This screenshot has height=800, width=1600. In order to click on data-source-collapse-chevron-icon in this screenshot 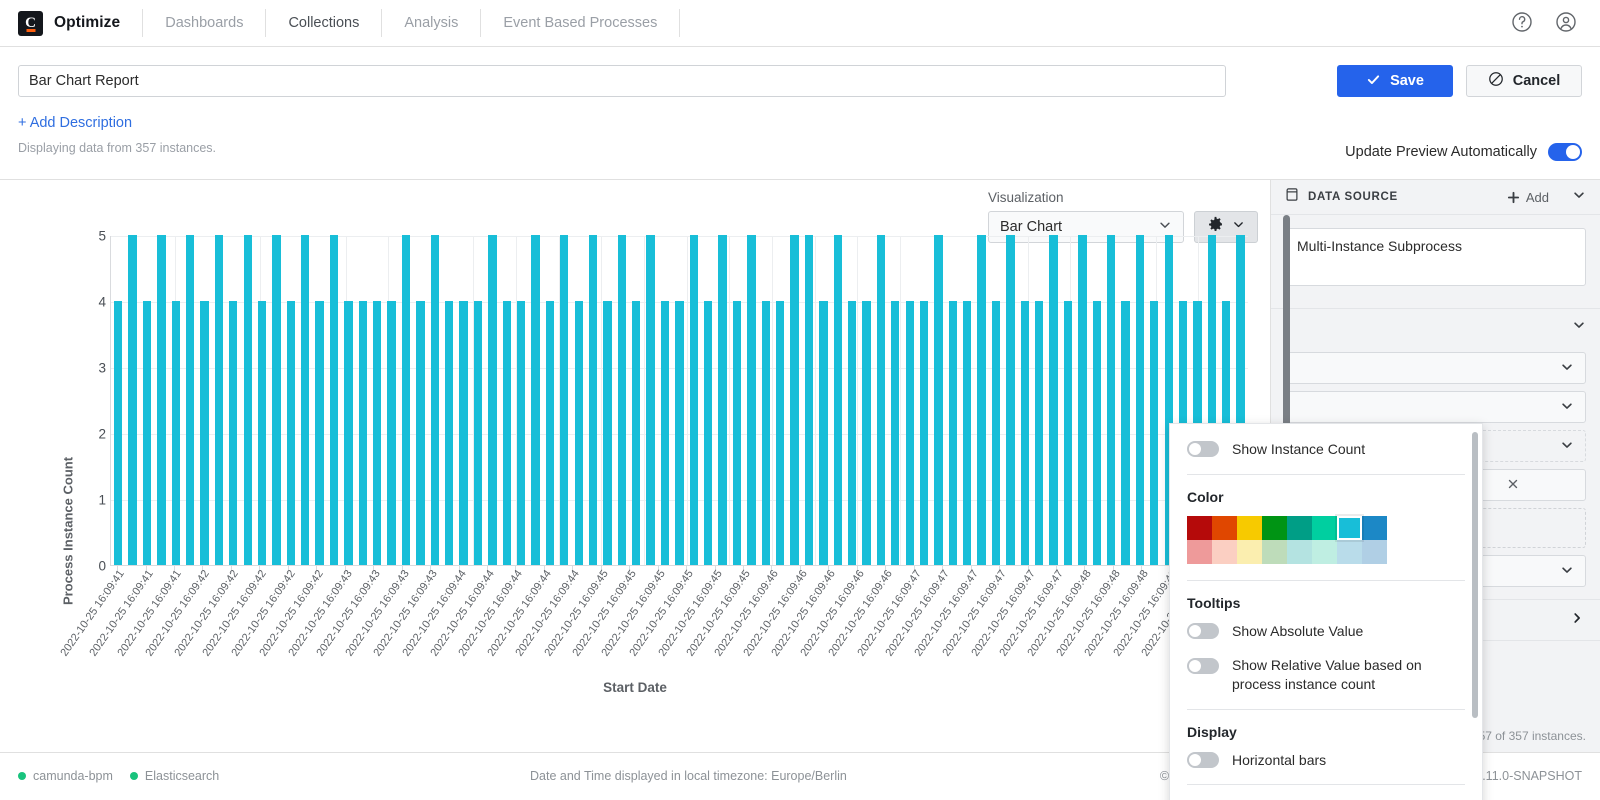, I will do `click(1579, 197)`.